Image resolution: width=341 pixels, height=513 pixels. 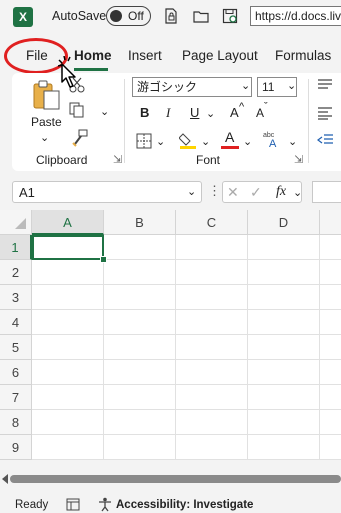 What do you see at coordinates (214, 191) in the screenshot?
I see `more-options-icon: ⋮` at bounding box center [214, 191].